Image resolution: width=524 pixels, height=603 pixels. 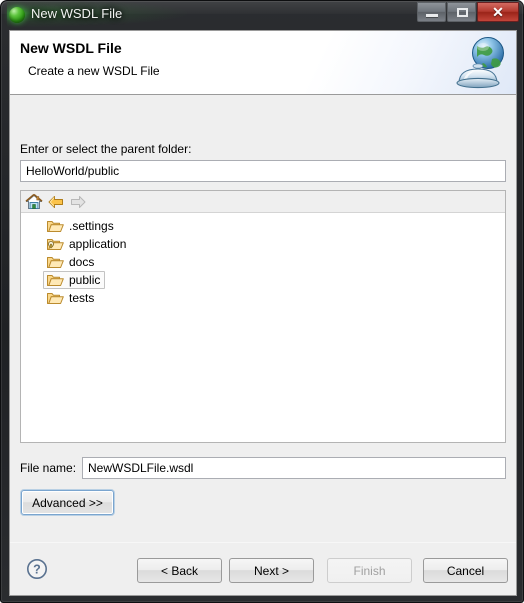 I want to click on folder-locked-icon, so click(x=55, y=244).